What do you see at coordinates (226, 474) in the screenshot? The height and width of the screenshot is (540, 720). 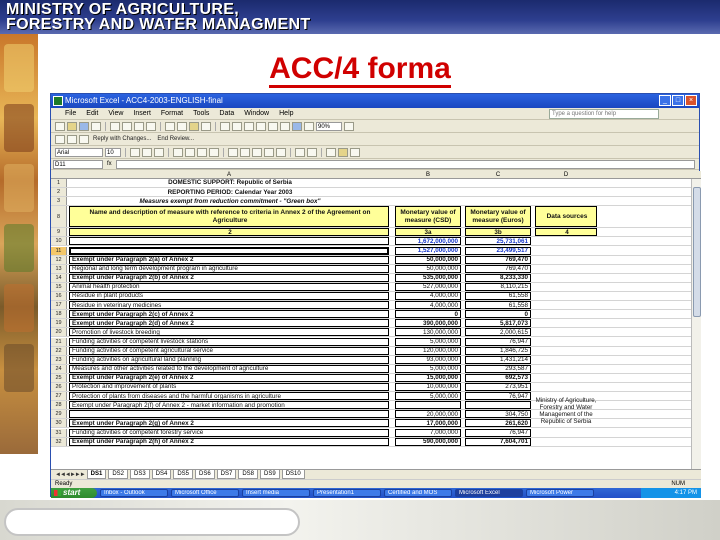 I see `sheet-tab-ds7: DS7` at bounding box center [226, 474].